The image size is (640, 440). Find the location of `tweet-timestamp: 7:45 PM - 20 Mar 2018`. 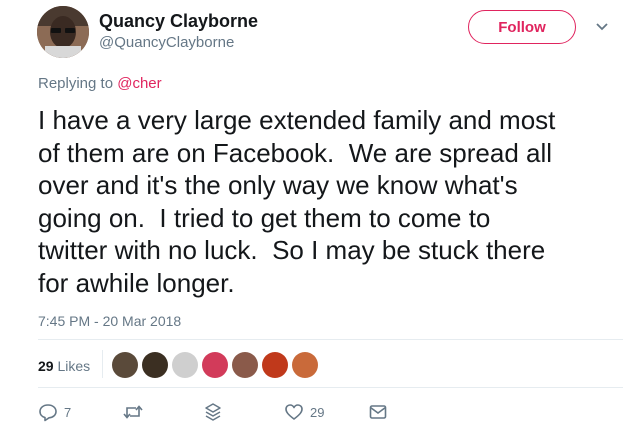

tweet-timestamp: 7:45 PM - 20 Mar 2018 is located at coordinates (109, 321).